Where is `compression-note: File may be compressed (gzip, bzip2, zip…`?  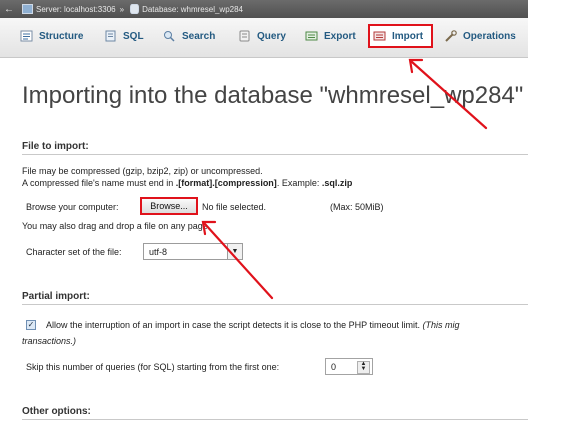 compression-note: File may be compressed (gzip, bzip2, zip… is located at coordinates (142, 171).